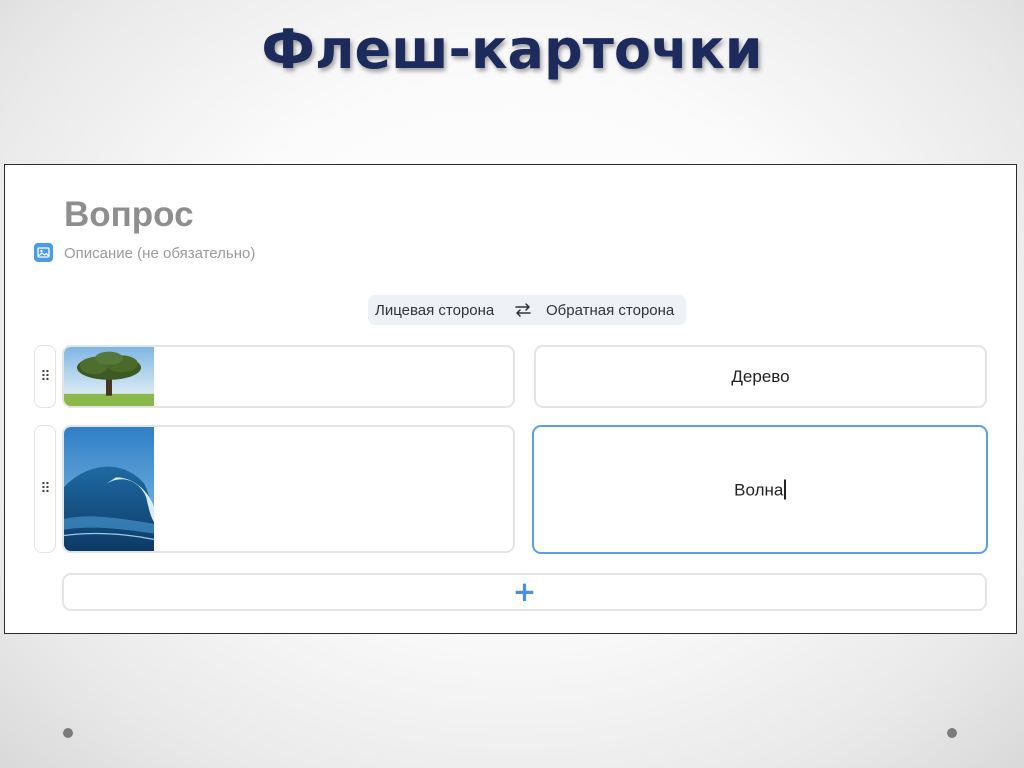 Image resolution: width=1024 pixels, height=768 pixels. I want to click on sides-toggle: Лицевая сторона Обратная сторона, so click(527, 310).